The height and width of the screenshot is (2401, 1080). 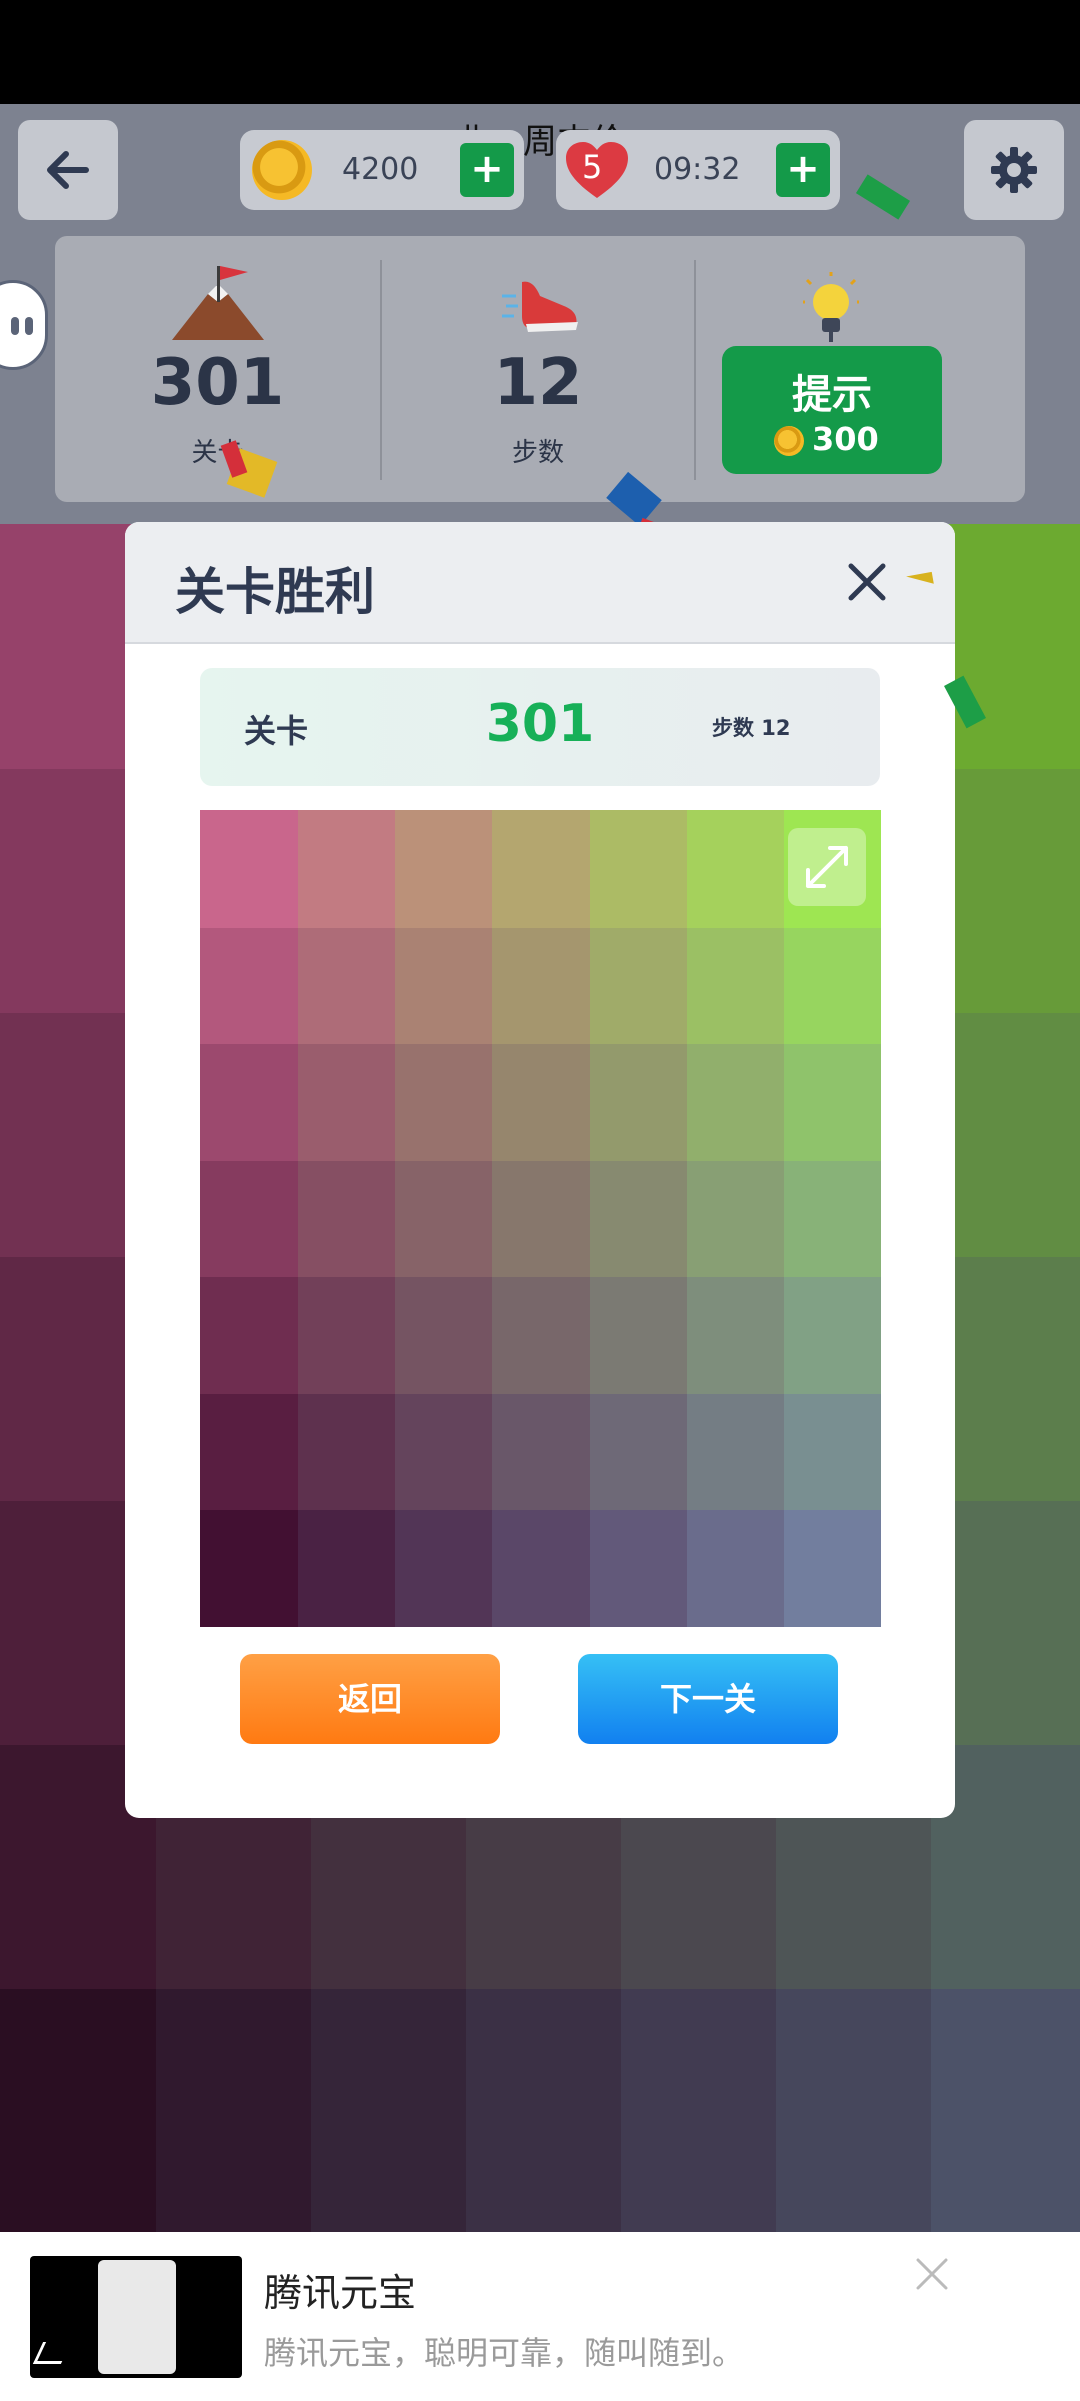 I want to click on level-label: 关卡, so click(x=217, y=453).